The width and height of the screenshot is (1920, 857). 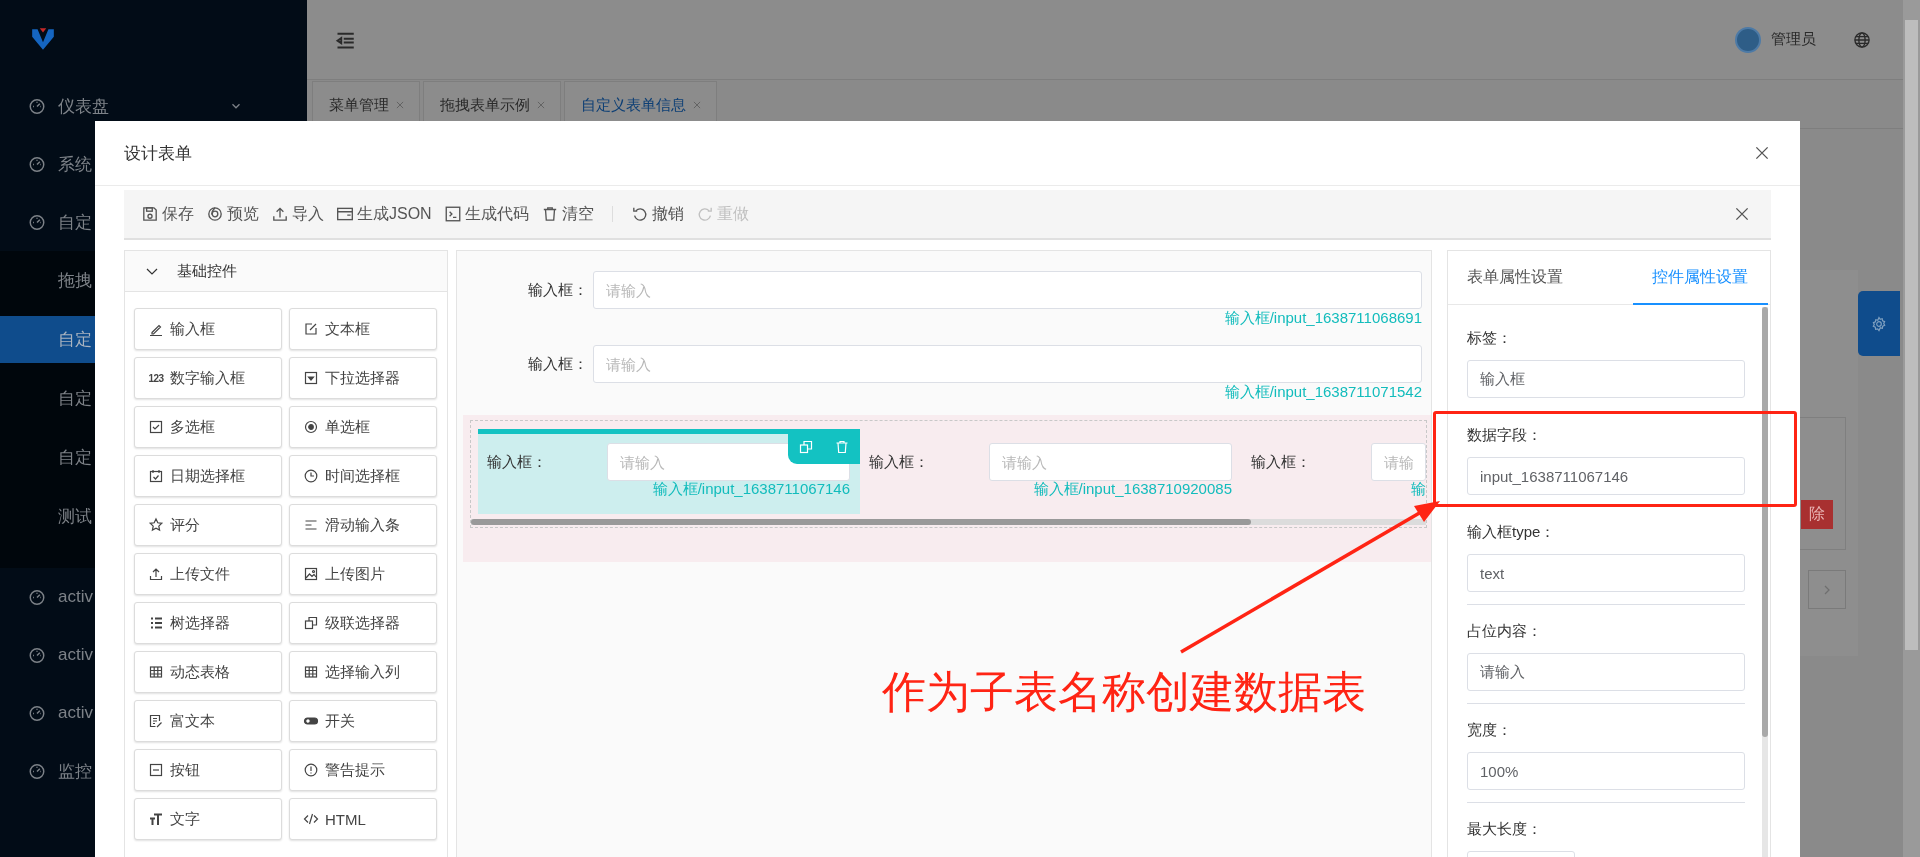 I want to click on dialog-title: 设计表单, so click(x=158, y=153).